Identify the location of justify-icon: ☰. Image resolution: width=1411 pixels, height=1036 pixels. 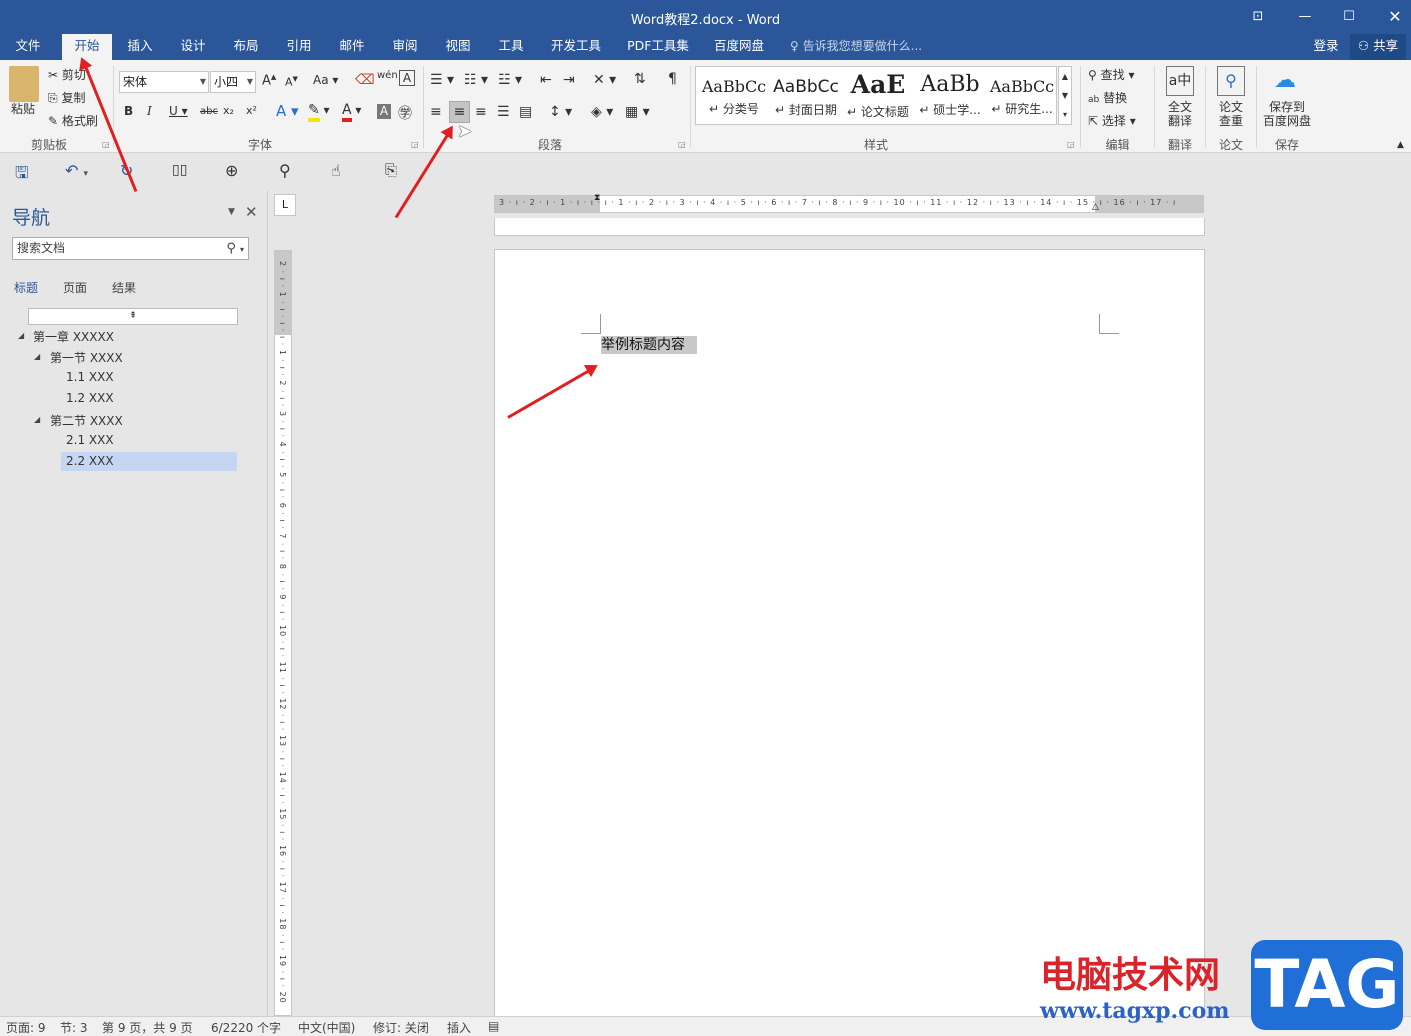
(503, 112).